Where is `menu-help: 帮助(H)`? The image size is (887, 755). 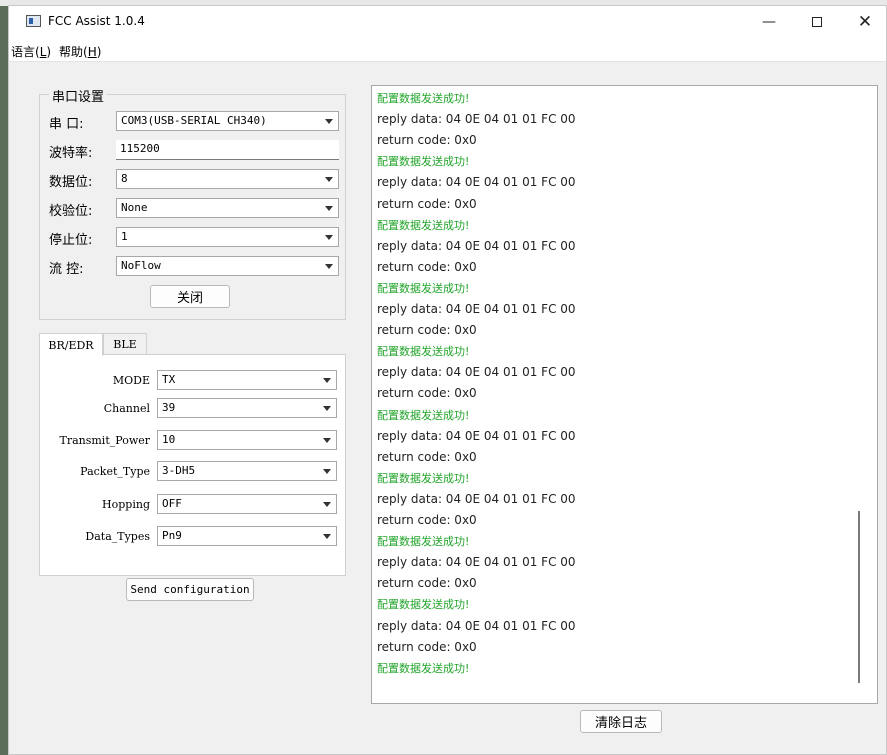 menu-help: 帮助(H) is located at coordinates (80, 51).